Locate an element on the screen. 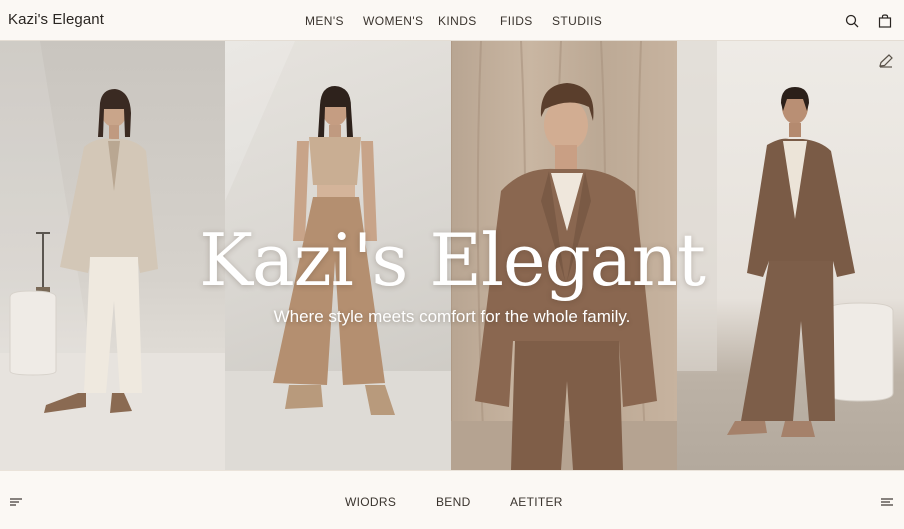  nav-item-studiis: STUDIIS is located at coordinates (577, 21).